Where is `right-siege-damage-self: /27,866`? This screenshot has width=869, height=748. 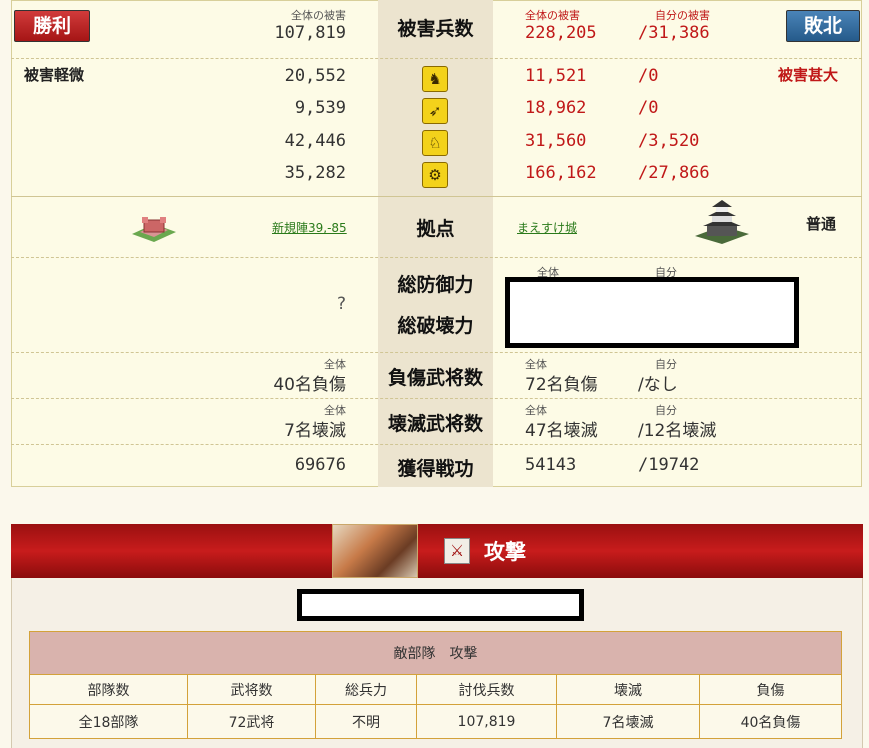 right-siege-damage-self: /27,866 is located at coordinates (674, 173).